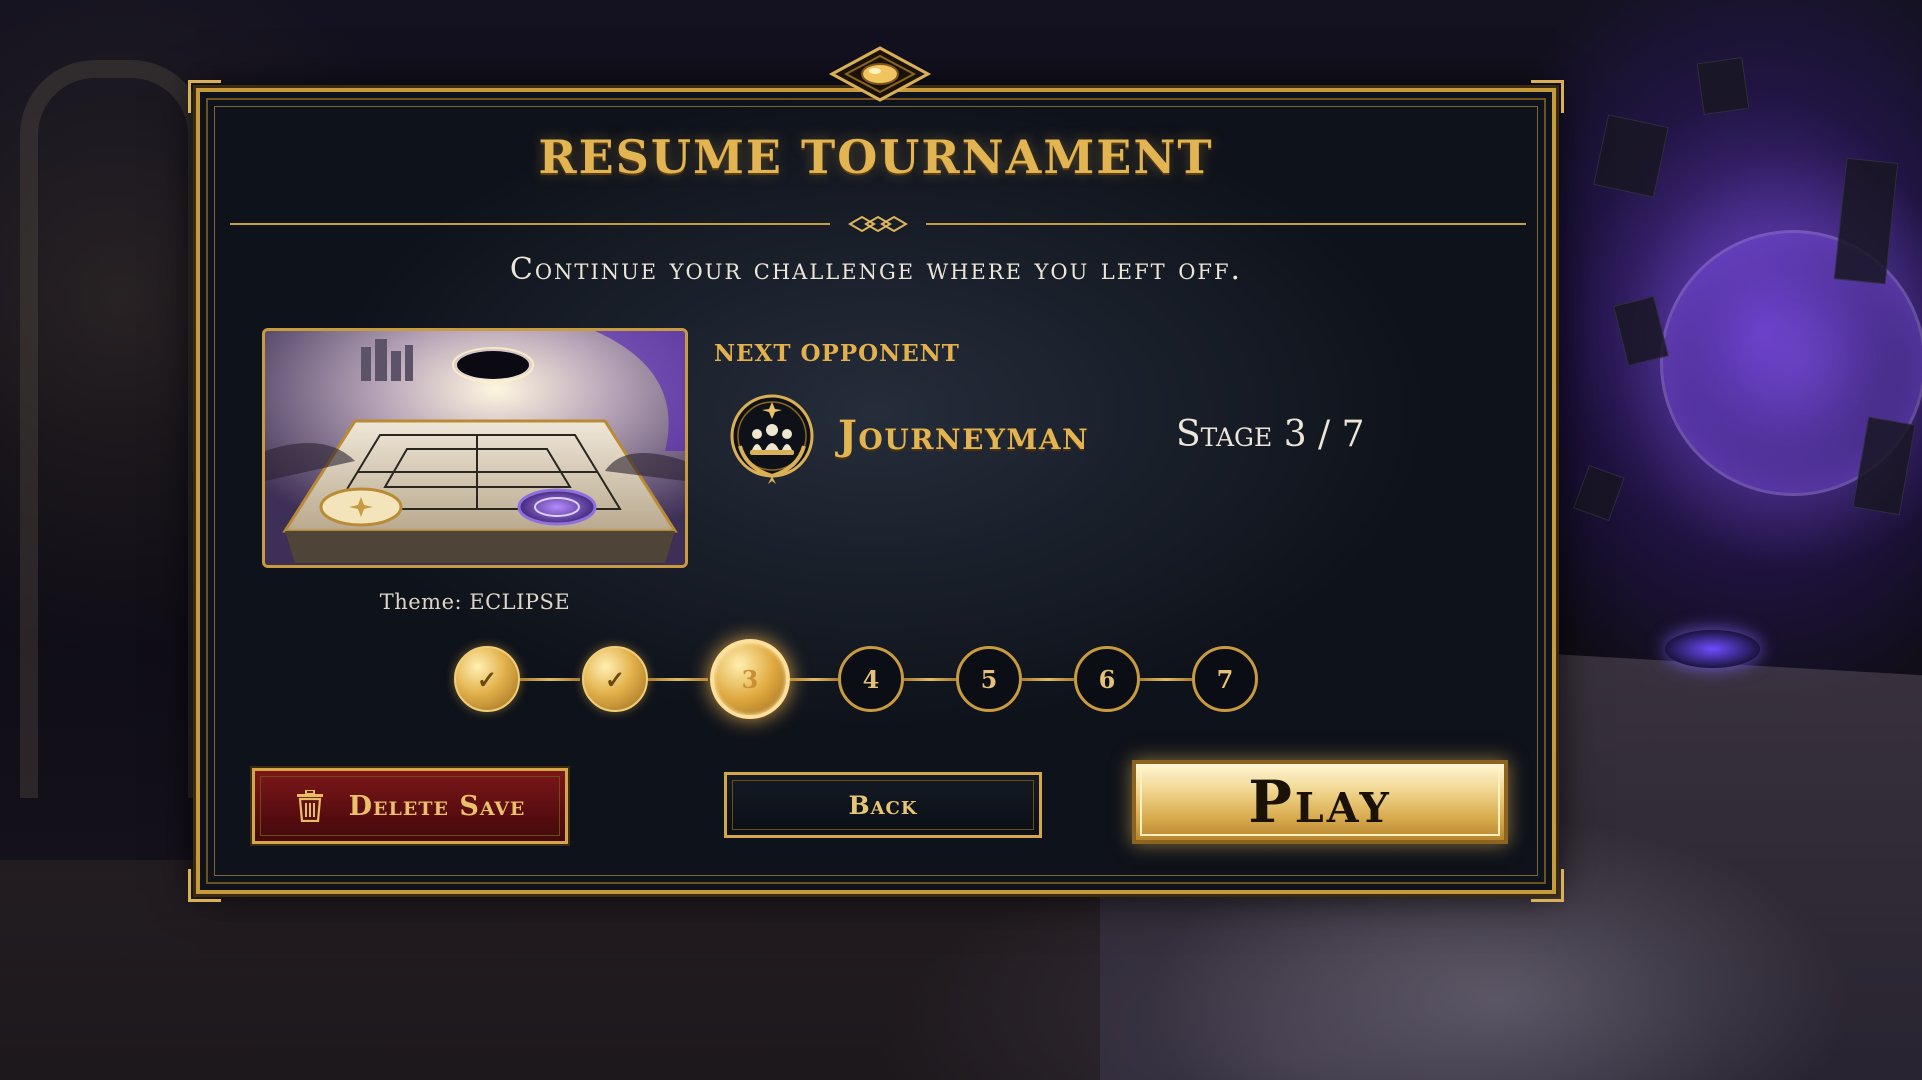  I want to click on back-button: Back, so click(883, 805).